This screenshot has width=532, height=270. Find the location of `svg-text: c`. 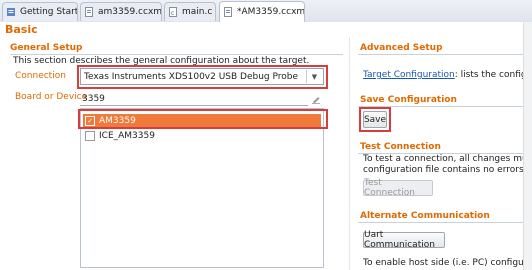

svg-text: c is located at coordinates (172, 13).